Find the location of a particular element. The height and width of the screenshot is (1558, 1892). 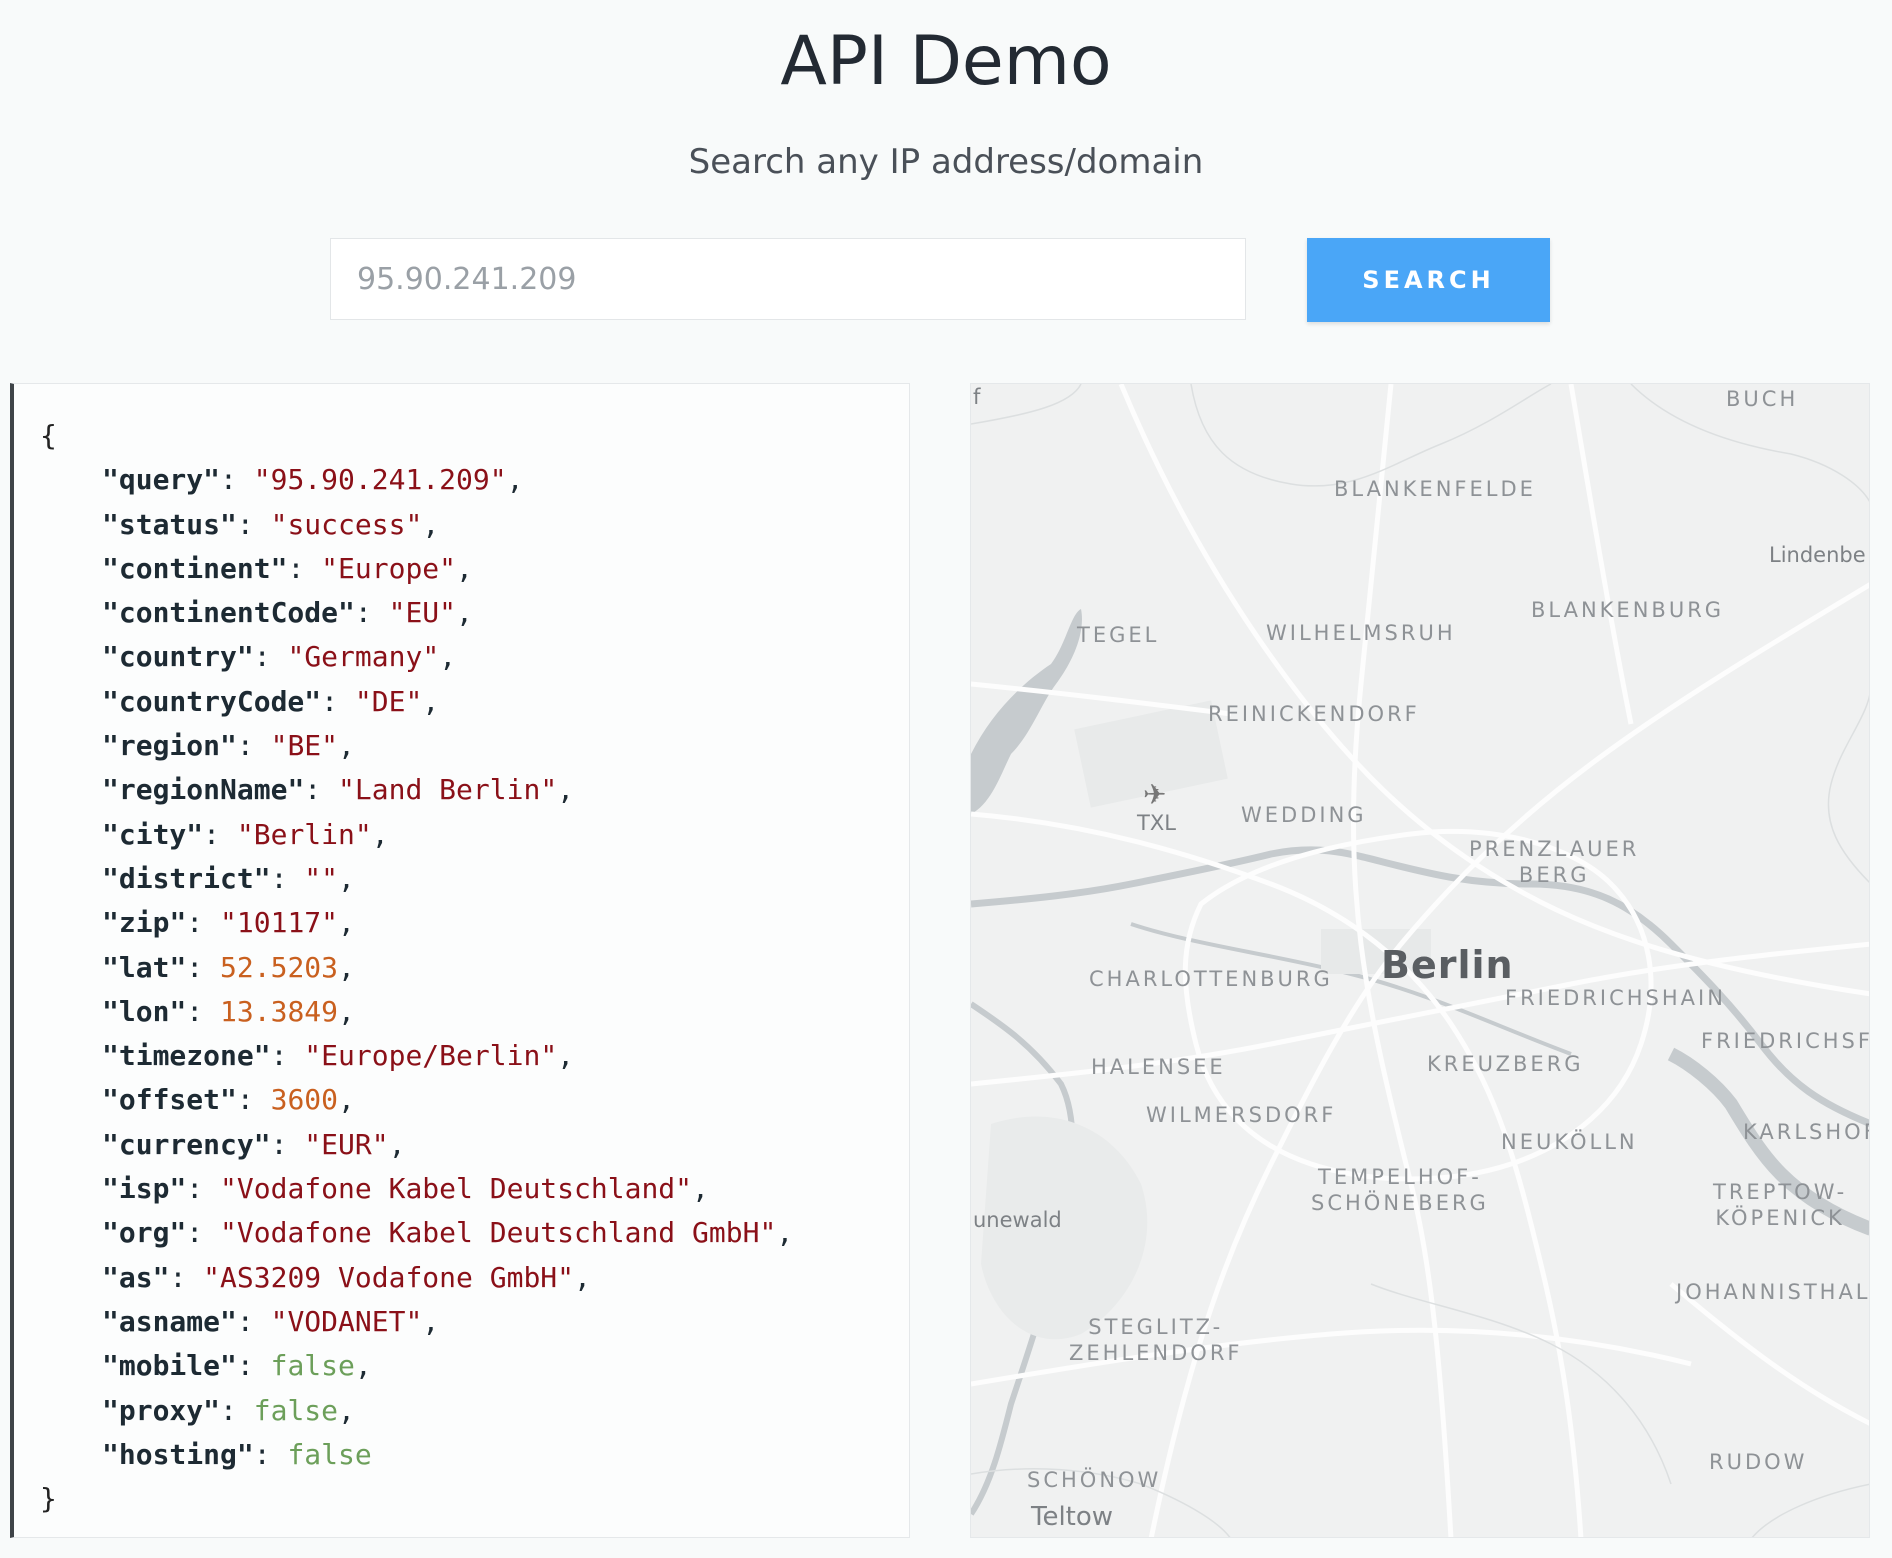

map-label-friedrichshain: FRIEDRICHSHAIN is located at coordinates (1615, 998).